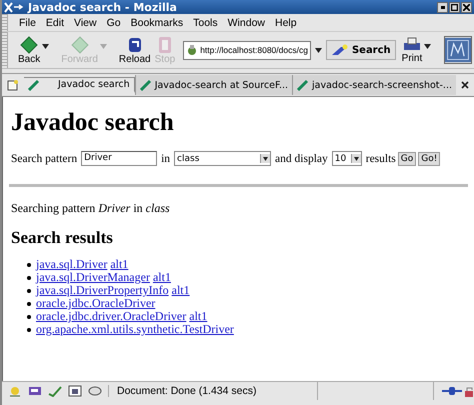 The height and width of the screenshot is (405, 474). I want to click on window-title: Javadoc search - Mozilla, so click(103, 7).